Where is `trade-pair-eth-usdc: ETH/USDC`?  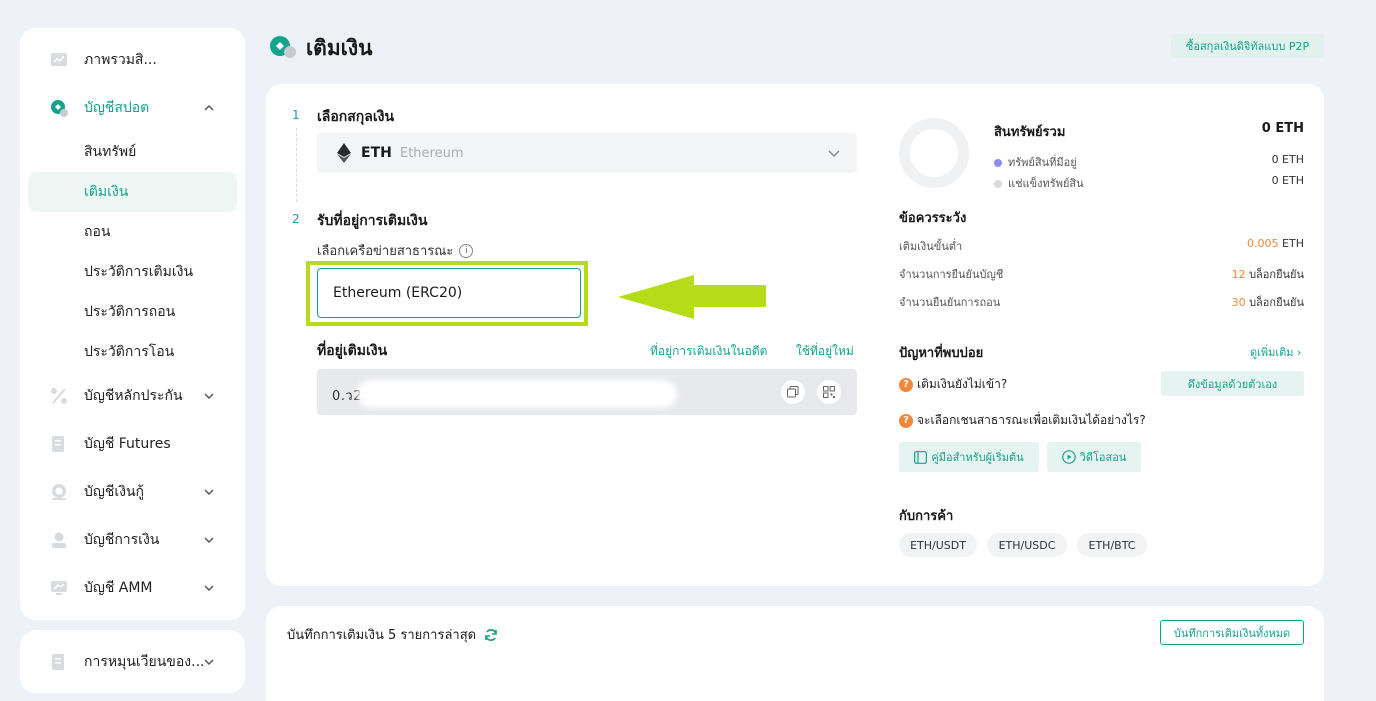 trade-pair-eth-usdc: ETH/USDC is located at coordinates (1027, 545).